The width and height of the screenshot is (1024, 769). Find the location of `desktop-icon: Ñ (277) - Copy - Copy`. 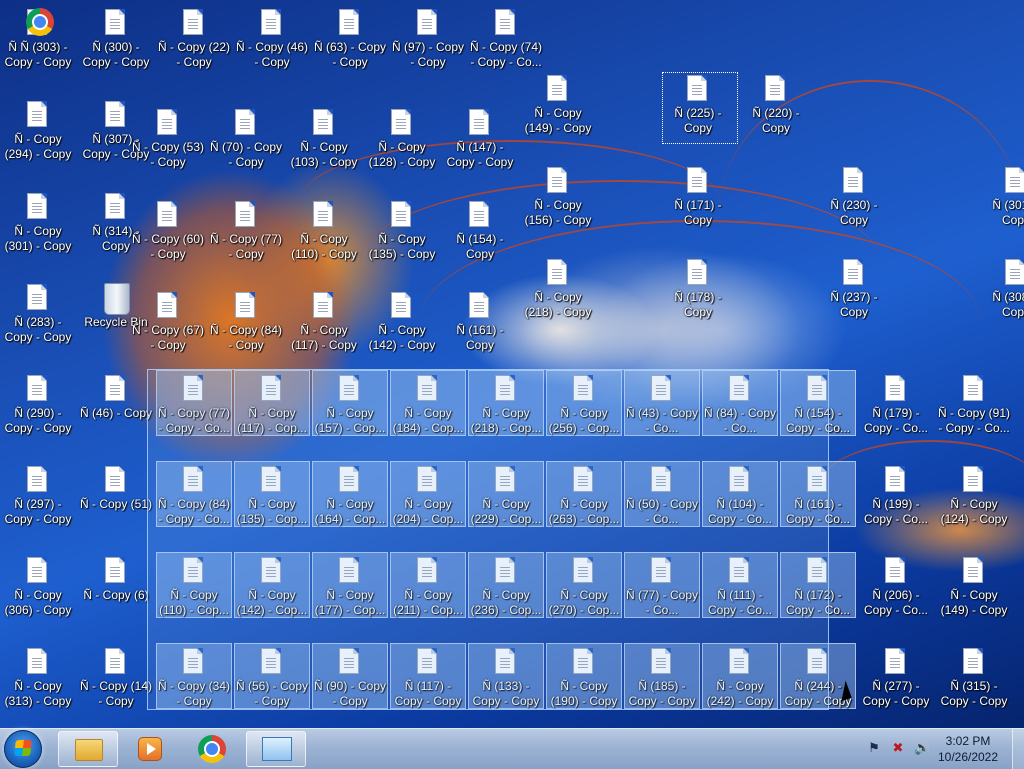

desktop-icon: Ñ (277) - Copy - Copy is located at coordinates (896, 687).